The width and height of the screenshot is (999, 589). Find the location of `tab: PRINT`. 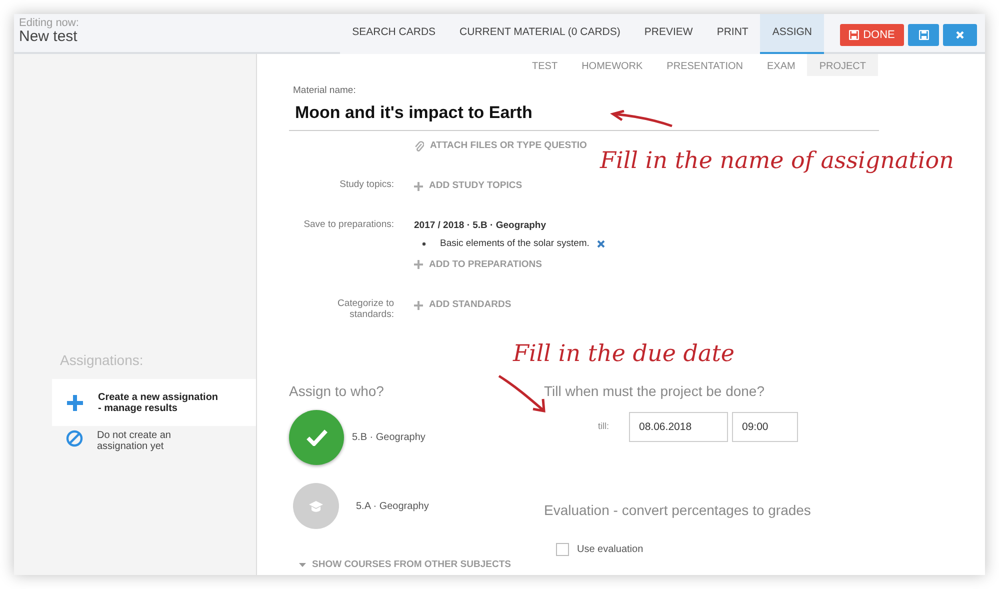

tab: PRINT is located at coordinates (732, 34).